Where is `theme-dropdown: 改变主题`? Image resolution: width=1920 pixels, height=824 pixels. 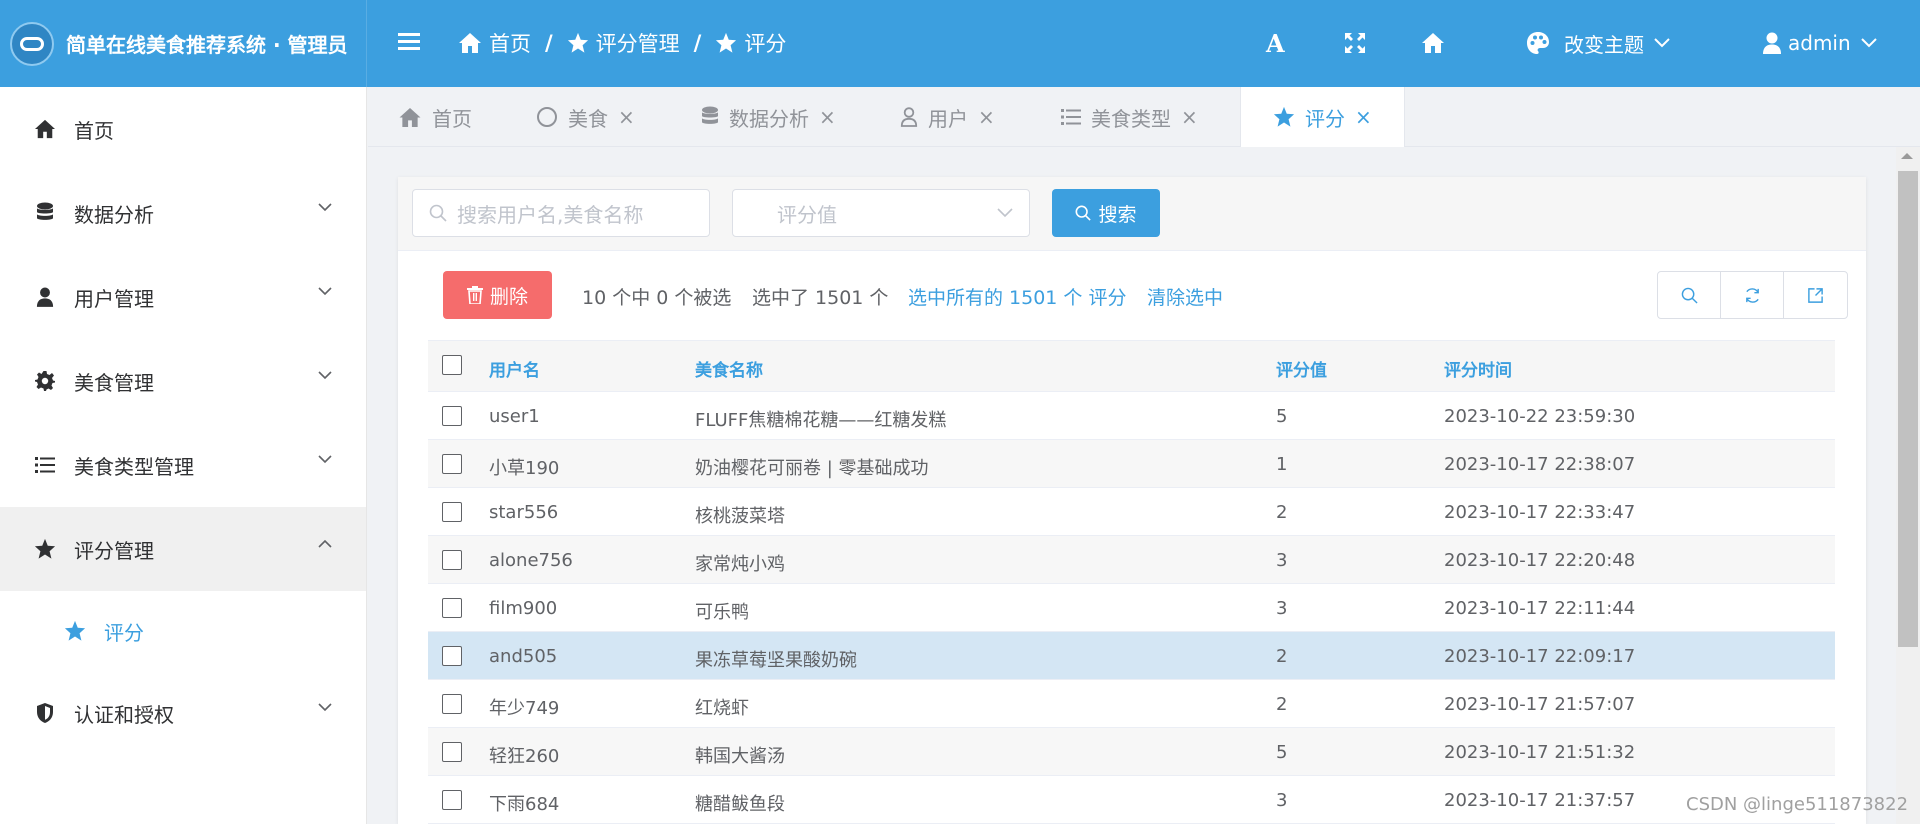 theme-dropdown: 改变主题 is located at coordinates (1605, 43).